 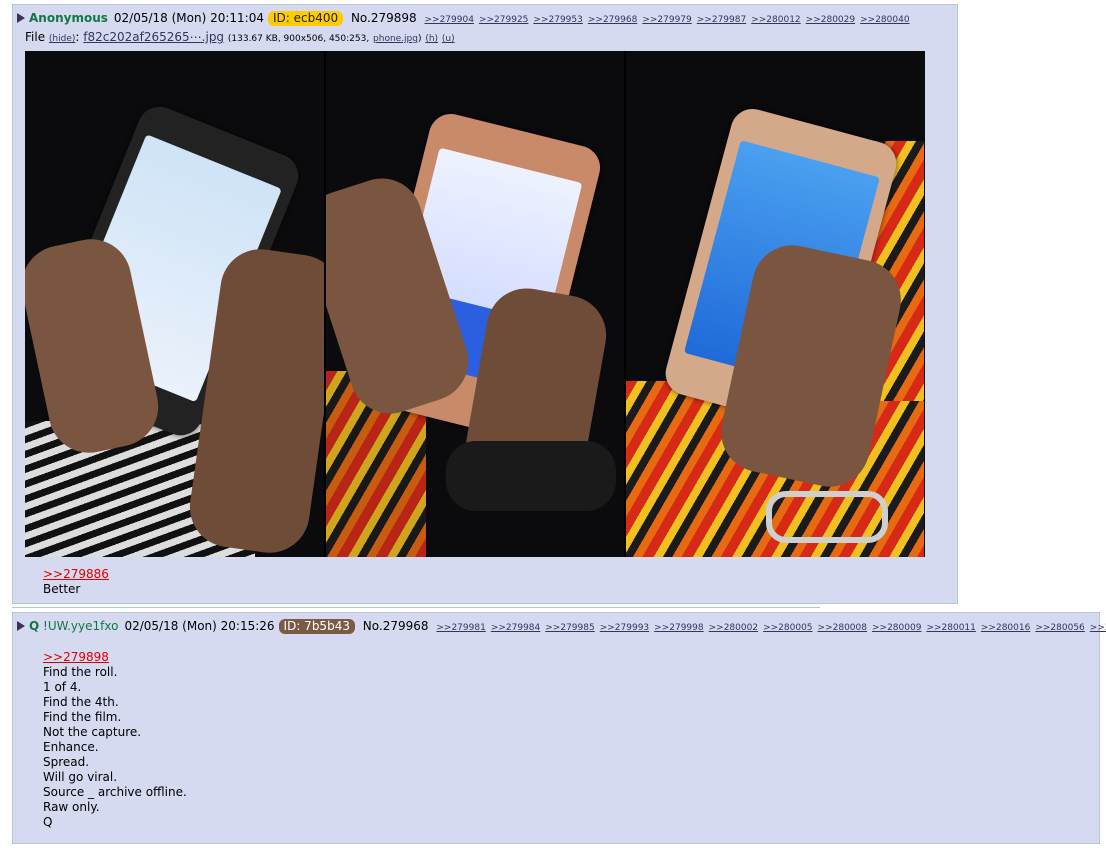 What do you see at coordinates (82, 717) in the screenshot?
I see `post-text-line: Find the film.` at bounding box center [82, 717].